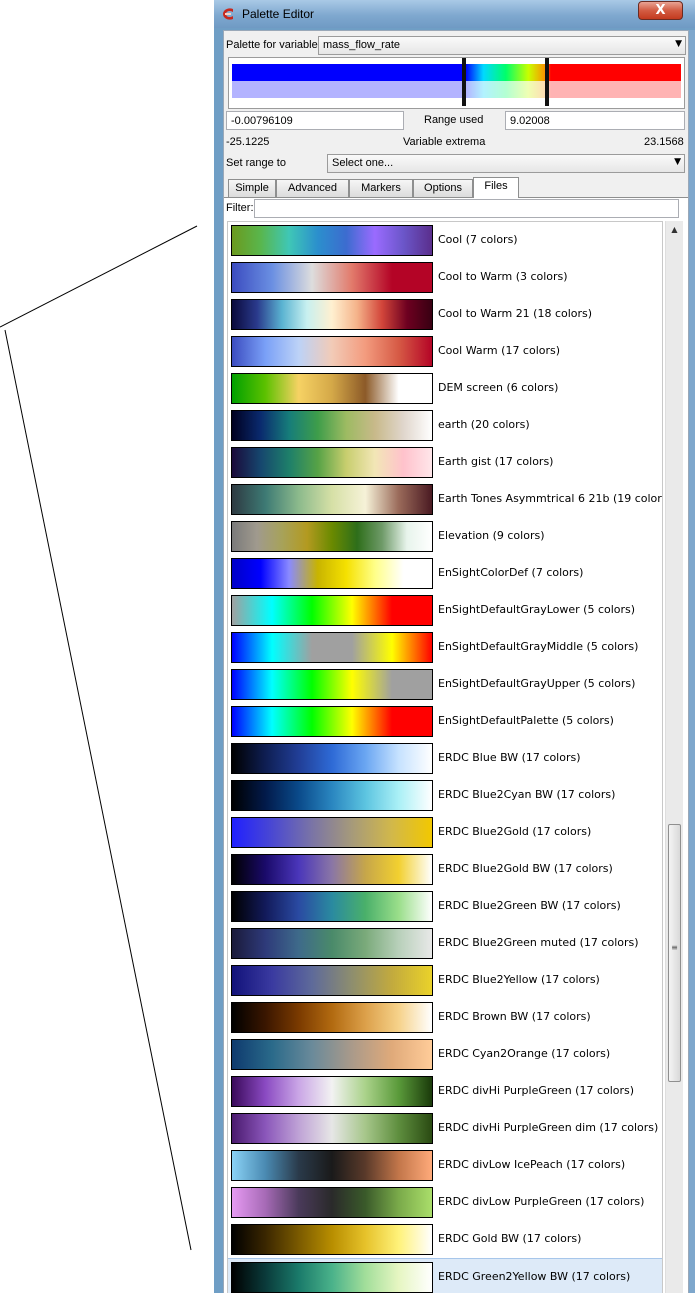 This screenshot has width=695, height=1293. What do you see at coordinates (538, 942) in the screenshot?
I see `palette-name: ERDC Blue2Green muted (17 colors)` at bounding box center [538, 942].